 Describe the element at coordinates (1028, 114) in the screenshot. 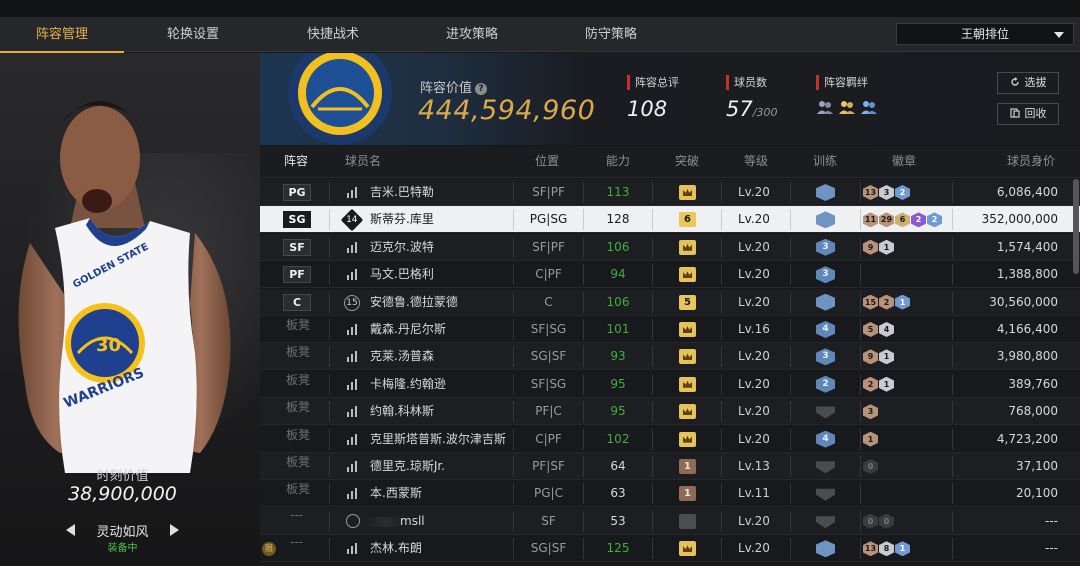

I see `recycle-button: 回收` at that location.